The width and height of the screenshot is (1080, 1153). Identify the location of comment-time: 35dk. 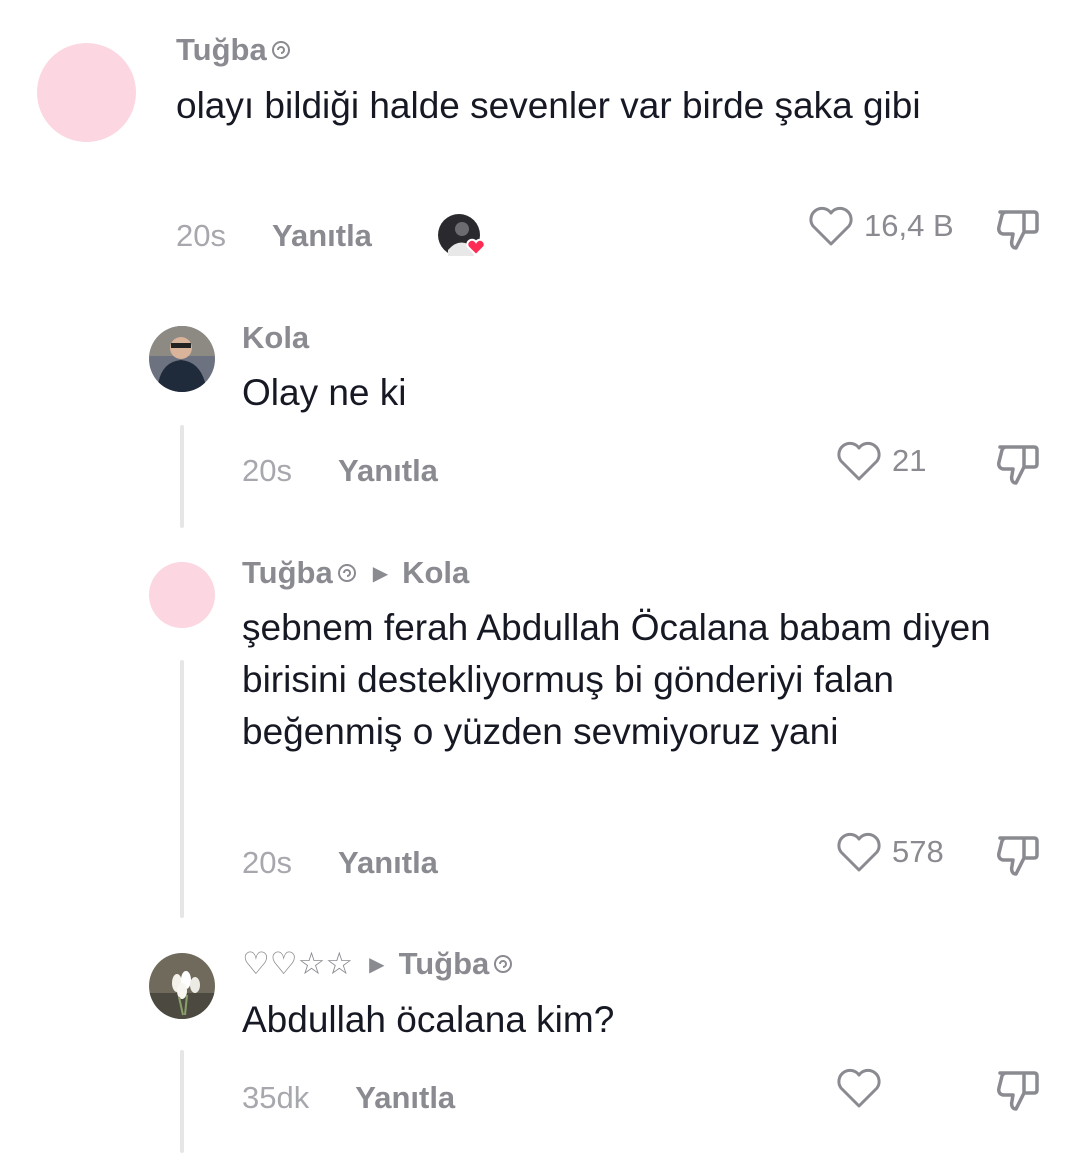
(276, 1097).